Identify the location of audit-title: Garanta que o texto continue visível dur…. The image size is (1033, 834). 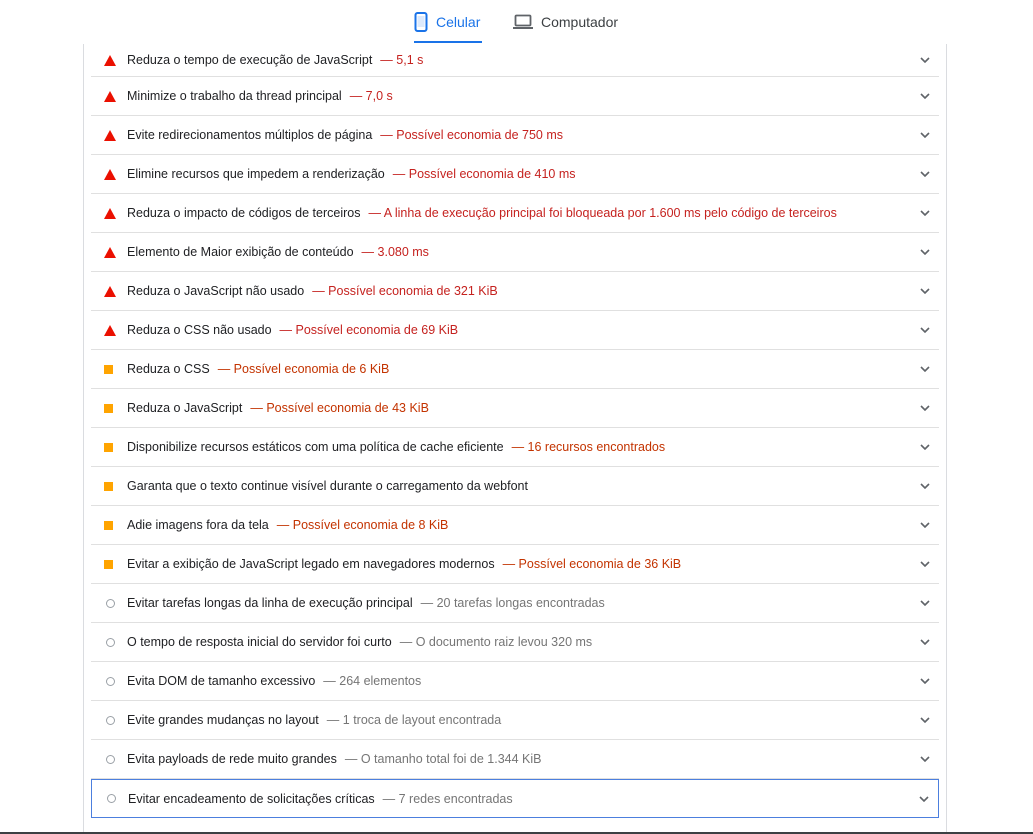
(327, 486).